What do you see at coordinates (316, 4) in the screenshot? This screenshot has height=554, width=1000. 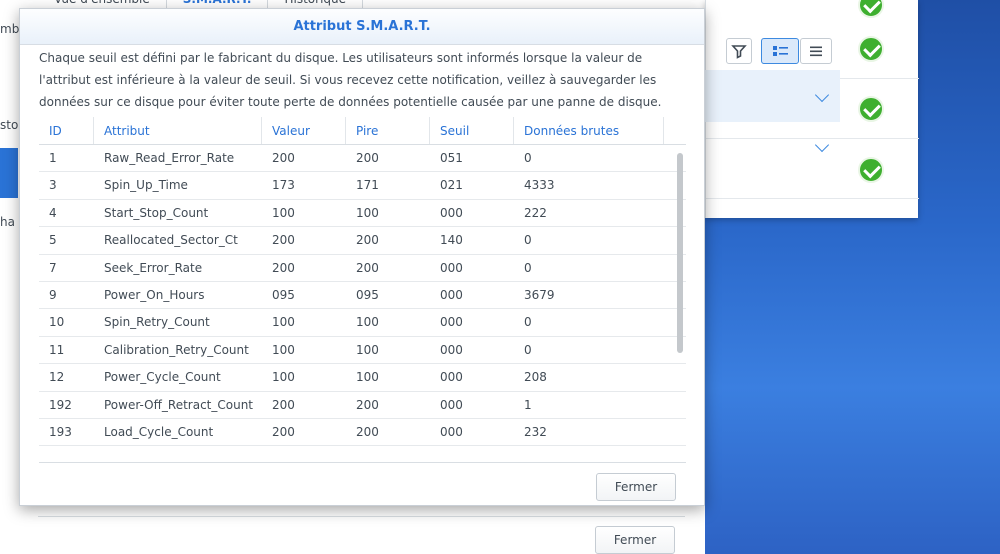 I see `tab-history: Historique` at bounding box center [316, 4].